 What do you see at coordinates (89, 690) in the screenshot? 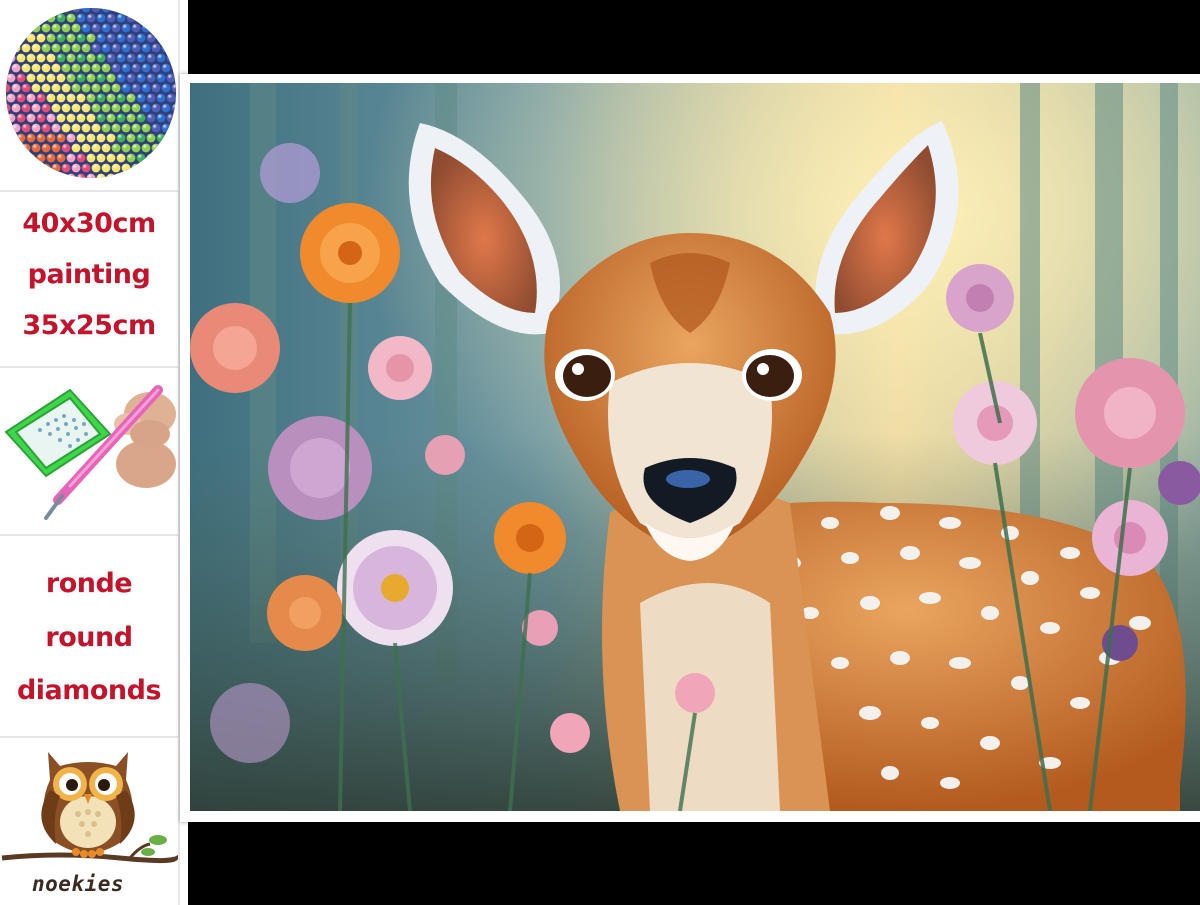
I see `diamonds-label: diamonds` at bounding box center [89, 690].